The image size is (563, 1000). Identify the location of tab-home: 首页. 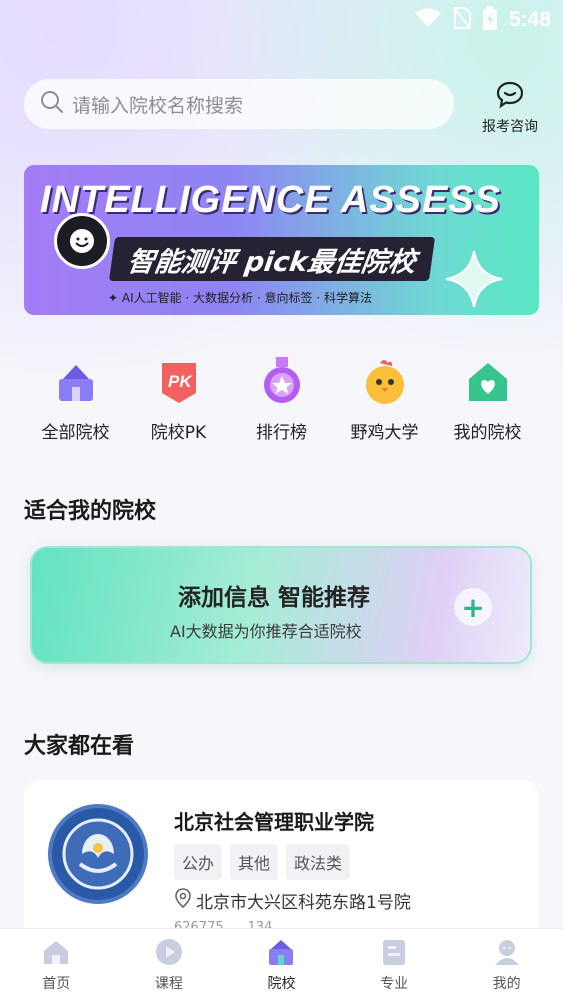
(56, 964).